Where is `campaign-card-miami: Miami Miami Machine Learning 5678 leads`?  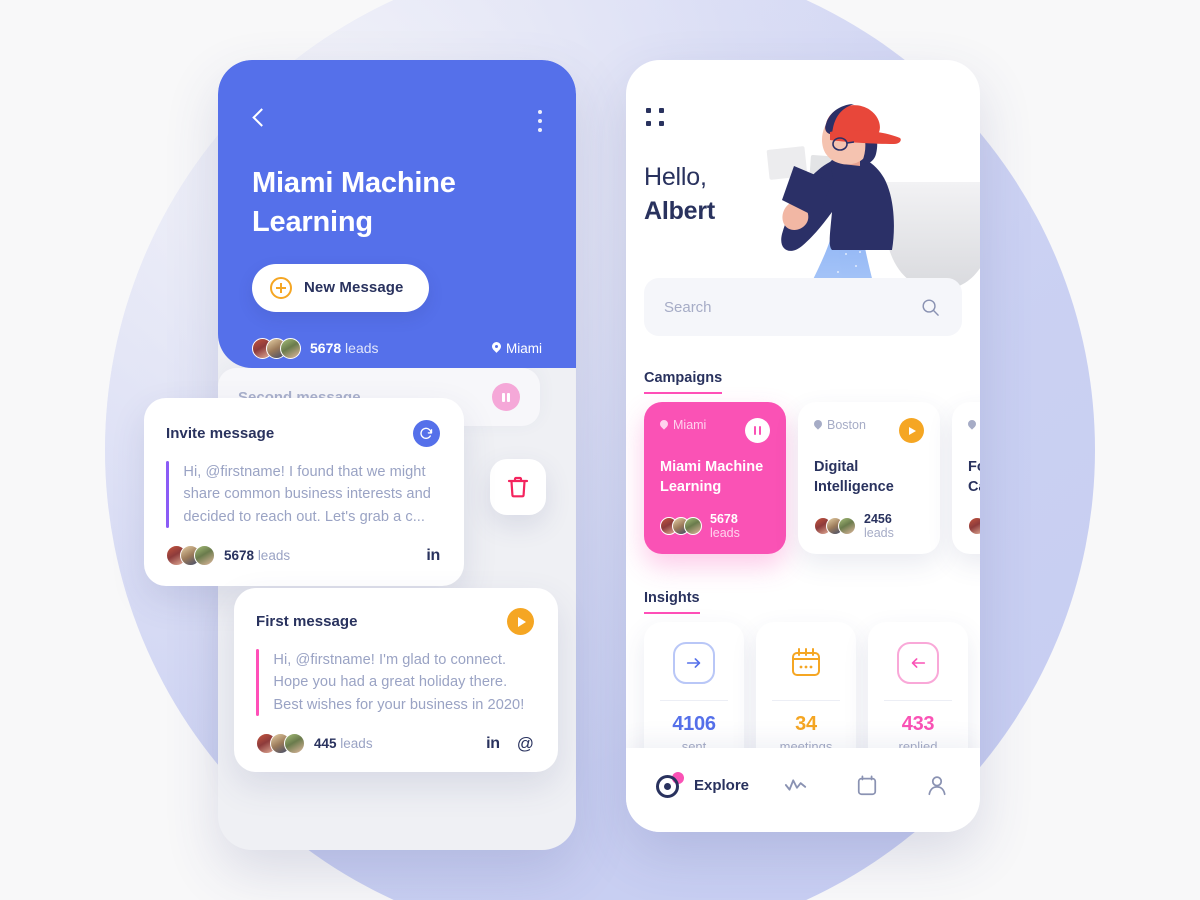 campaign-card-miami: Miami Miami Machine Learning 5678 leads is located at coordinates (715, 478).